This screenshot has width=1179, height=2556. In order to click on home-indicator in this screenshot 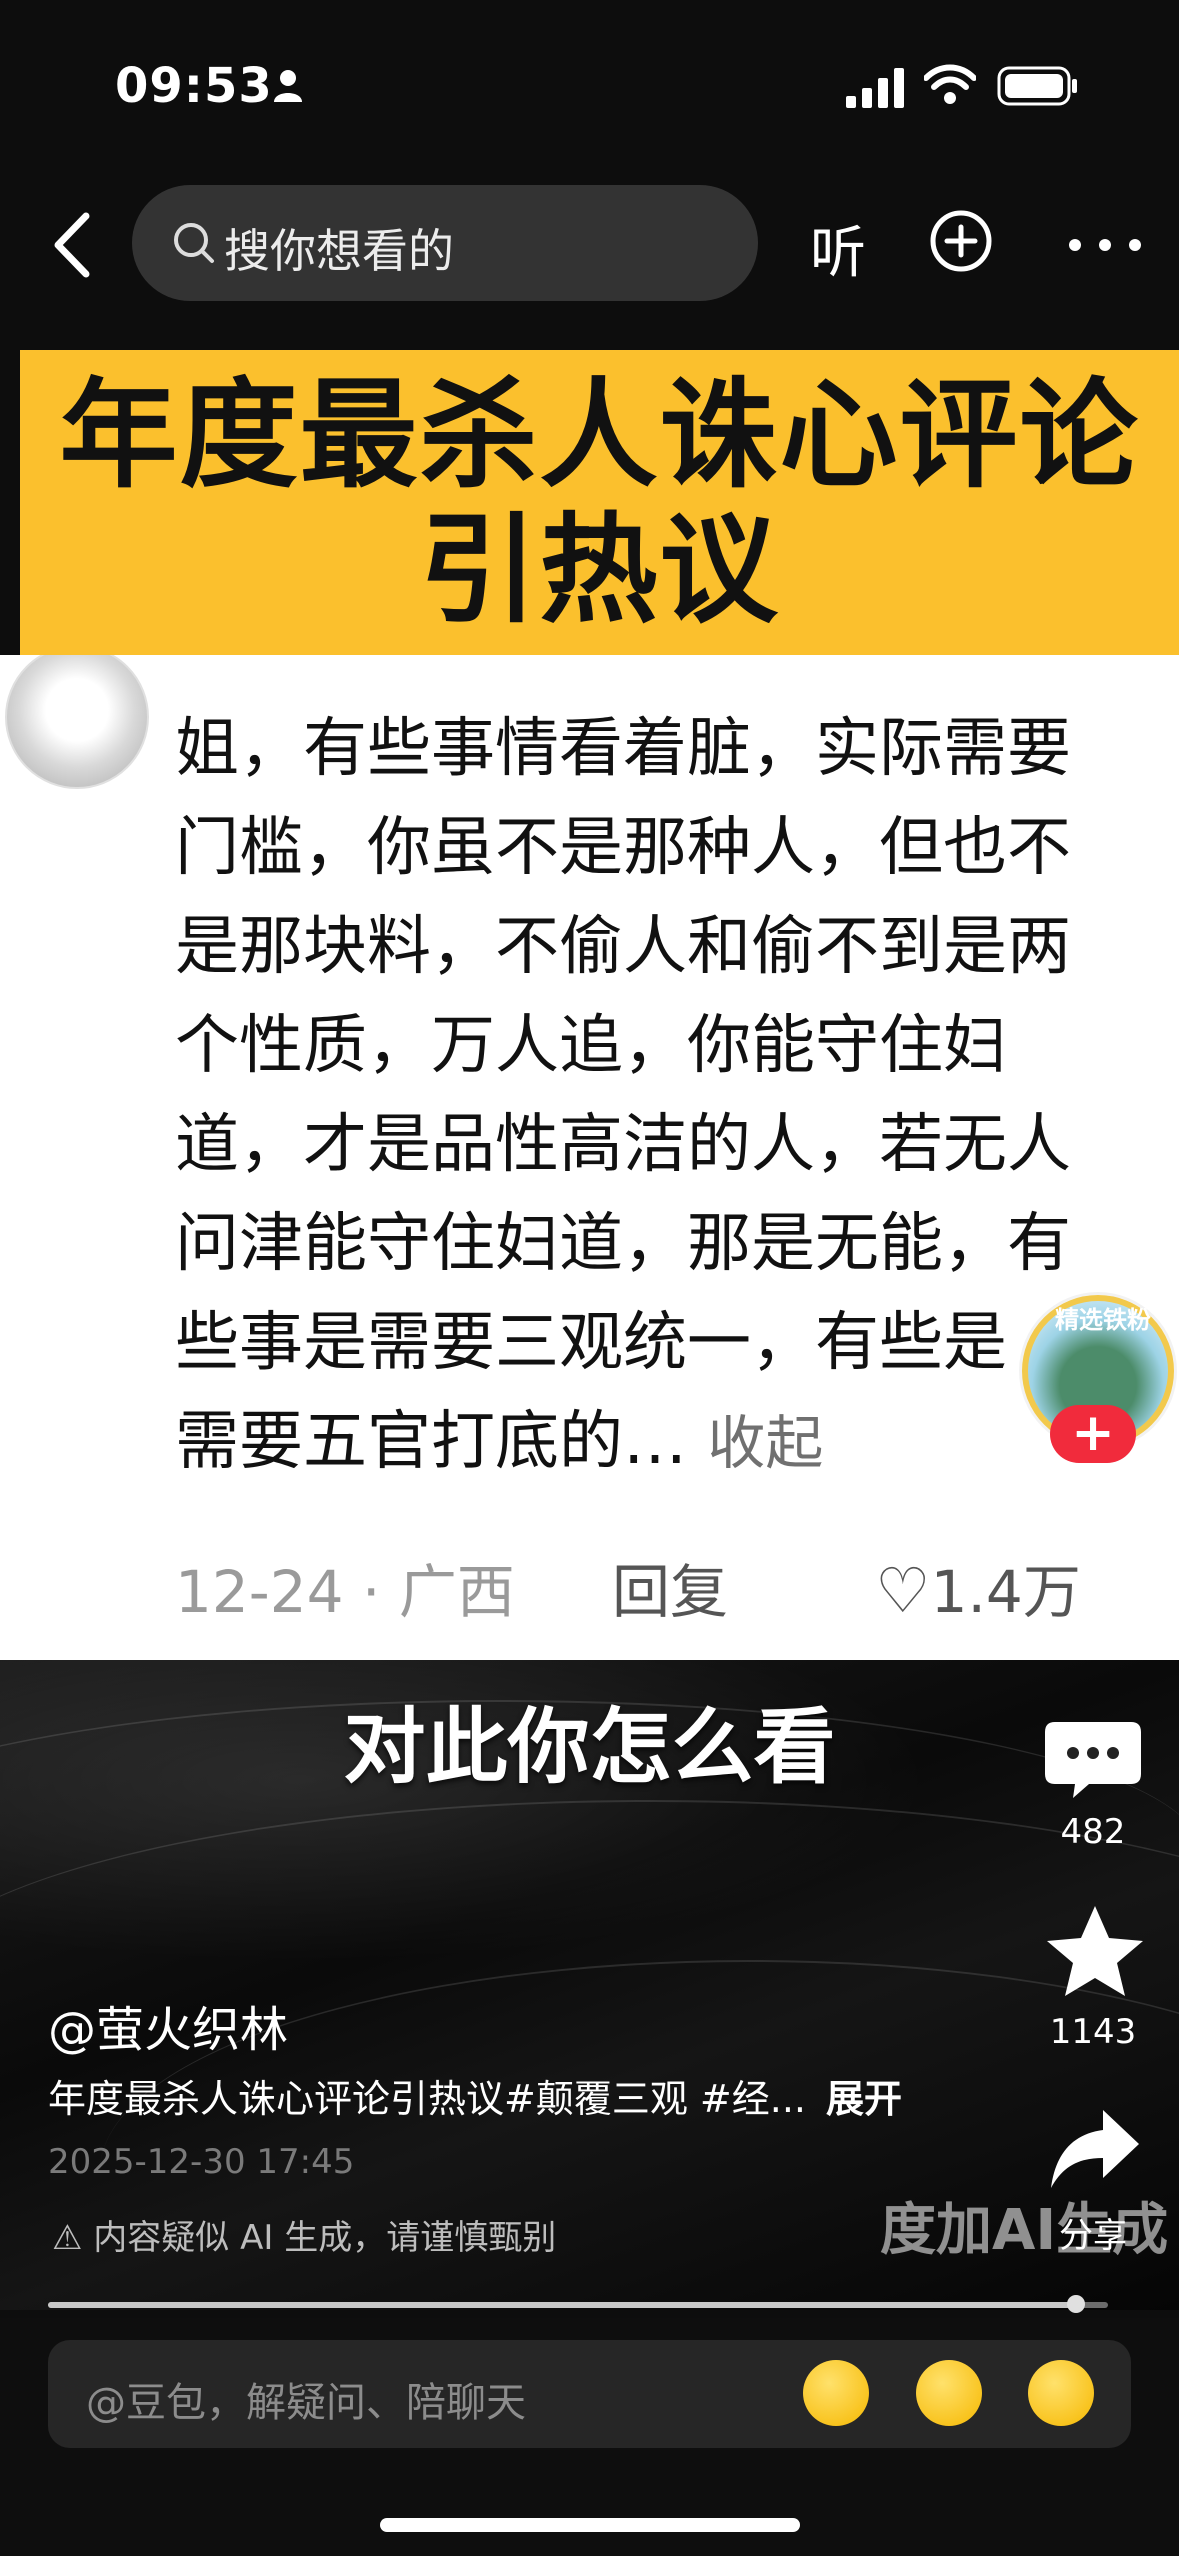, I will do `click(590, 2525)`.